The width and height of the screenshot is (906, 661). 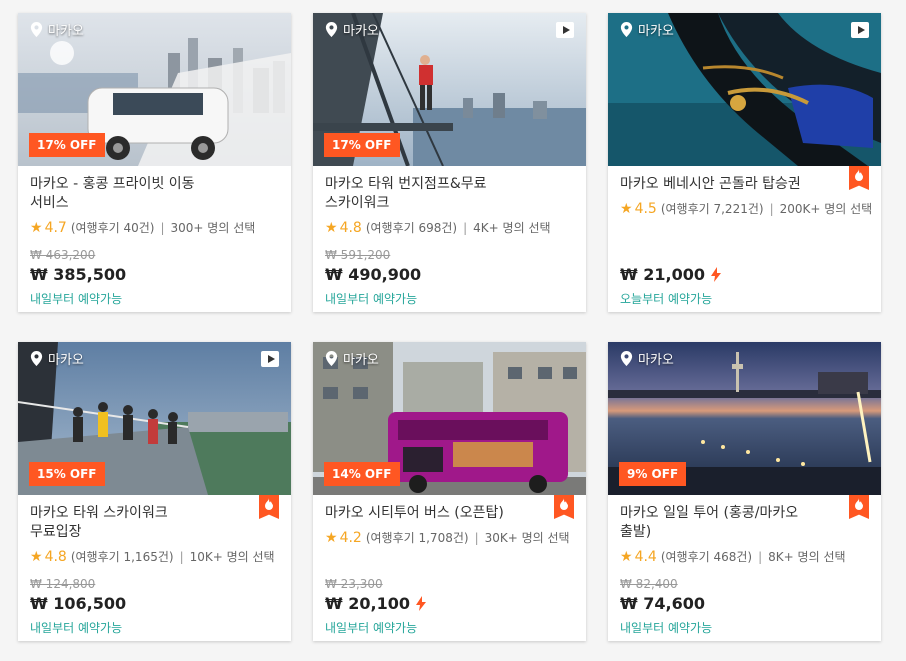 I want to click on card-title: 마카오 일일 투어 (홍콩/마카오 출발), so click(x=744, y=523).